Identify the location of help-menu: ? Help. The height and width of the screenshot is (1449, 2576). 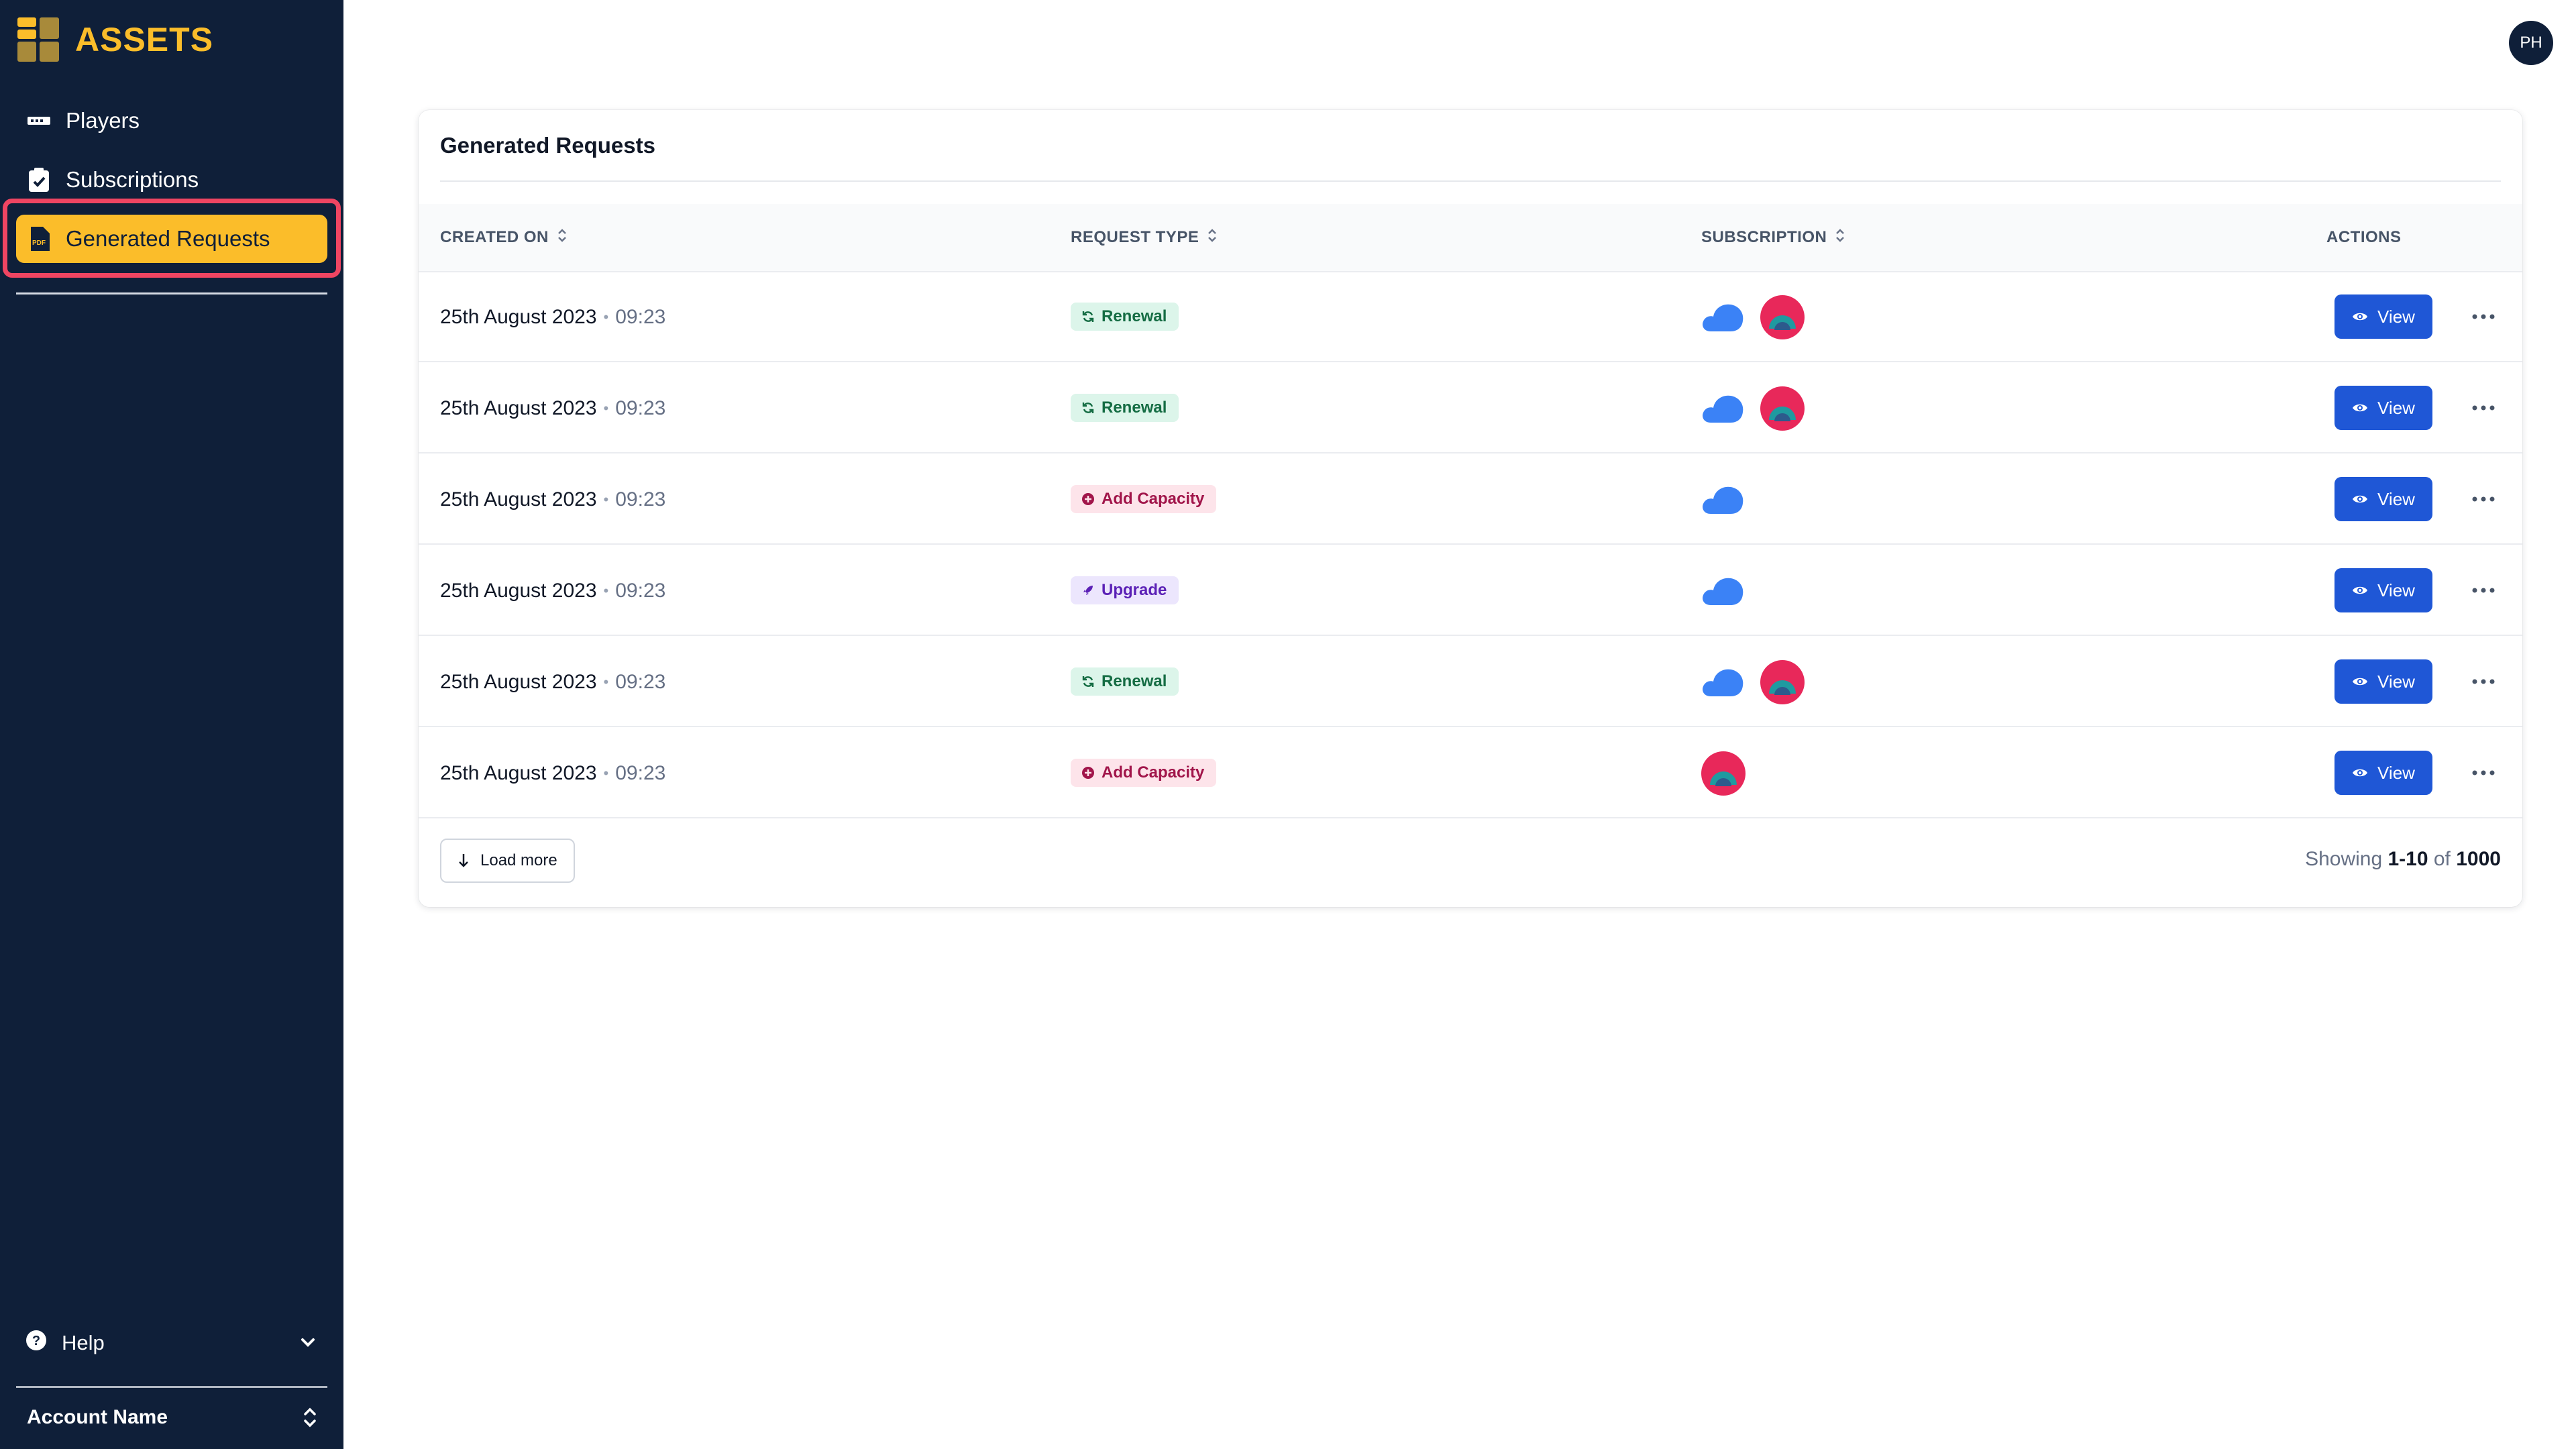
(171, 1343).